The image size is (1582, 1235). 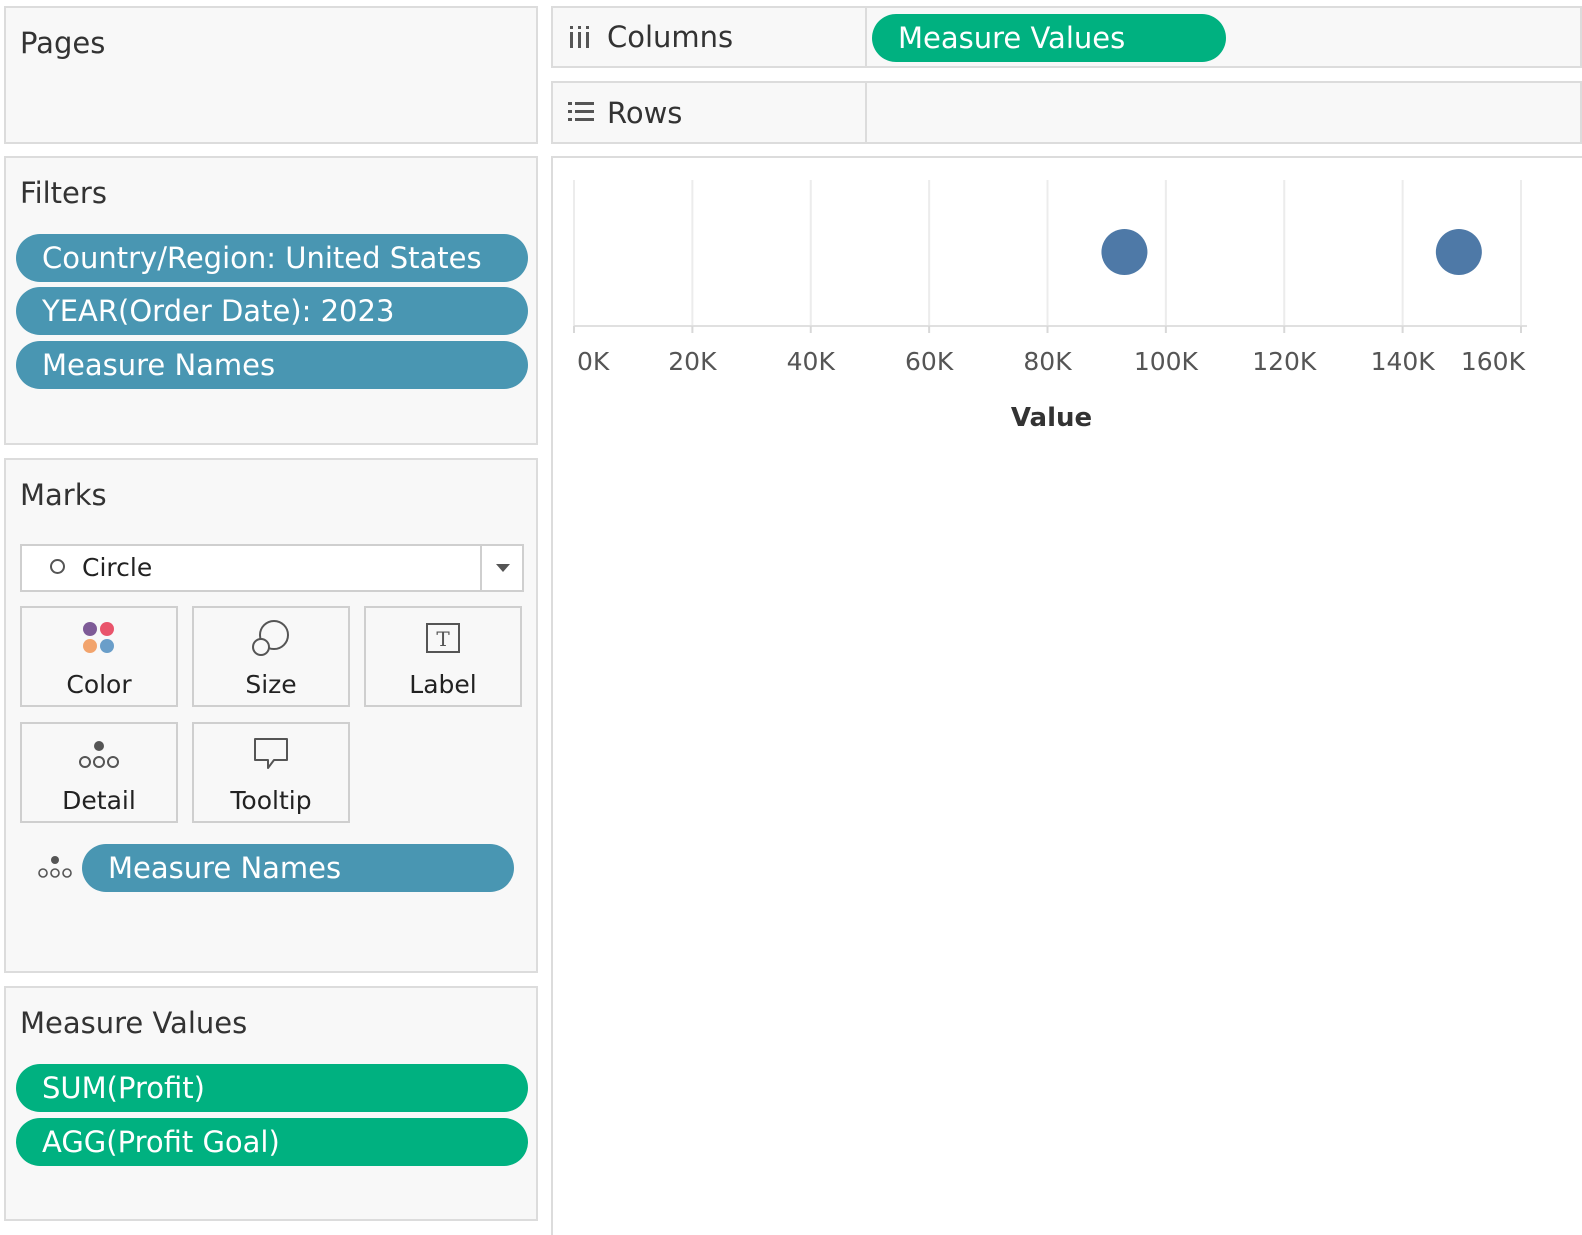 I want to click on measure-pill-agg-profit-goal: AGG(Profit Goal), so click(x=272, y=1142).